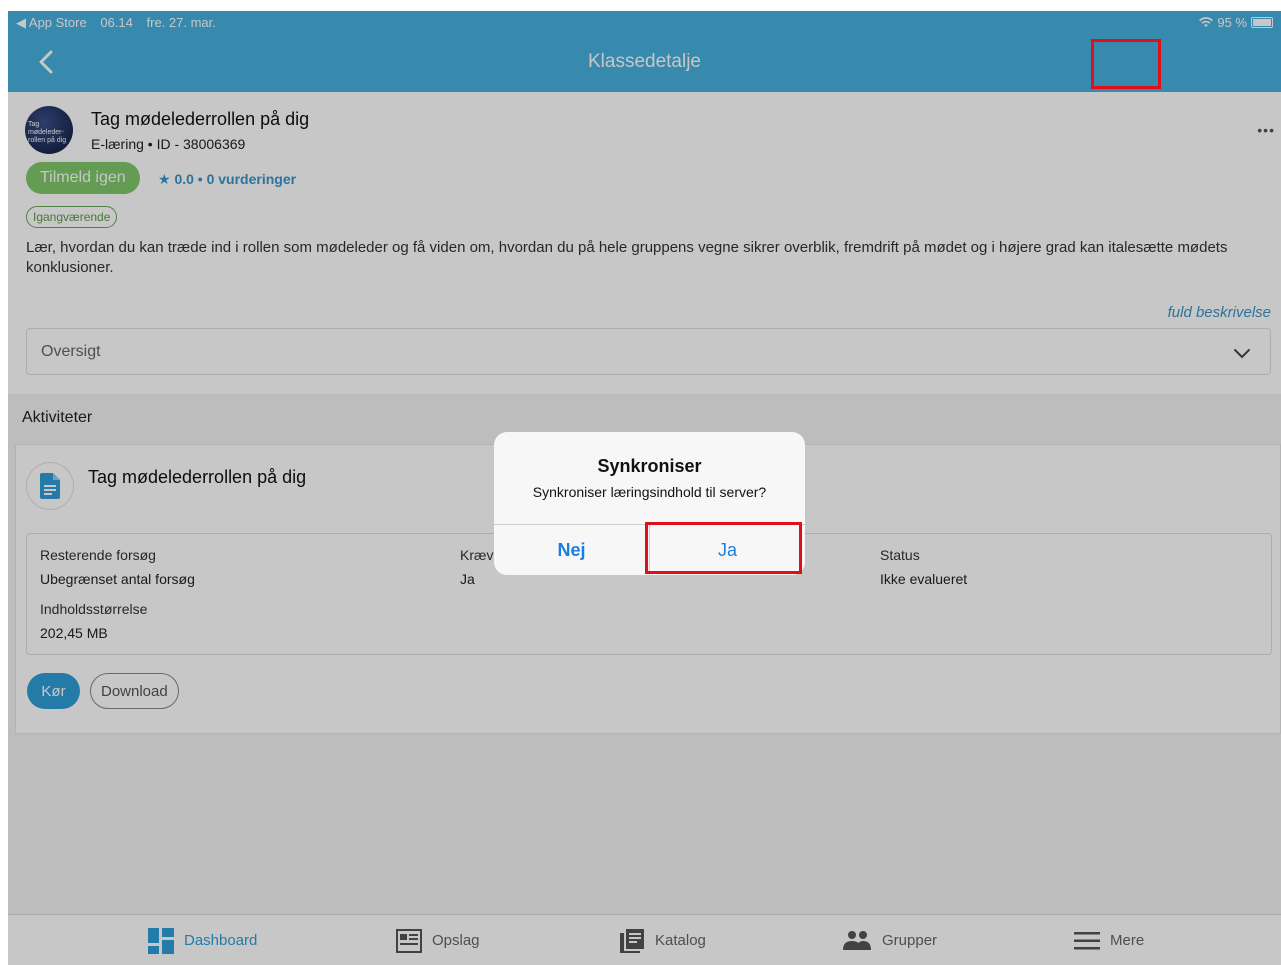 This screenshot has height=965, width=1281. What do you see at coordinates (723, 548) in the screenshot?
I see `yes-button-highlight` at bounding box center [723, 548].